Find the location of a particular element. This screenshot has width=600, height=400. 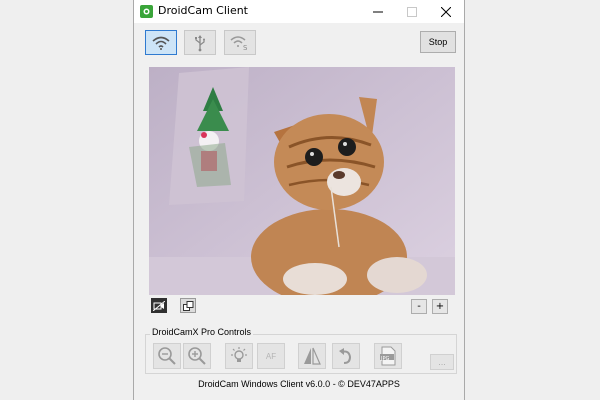

rotate-icon is located at coordinates (345, 356).